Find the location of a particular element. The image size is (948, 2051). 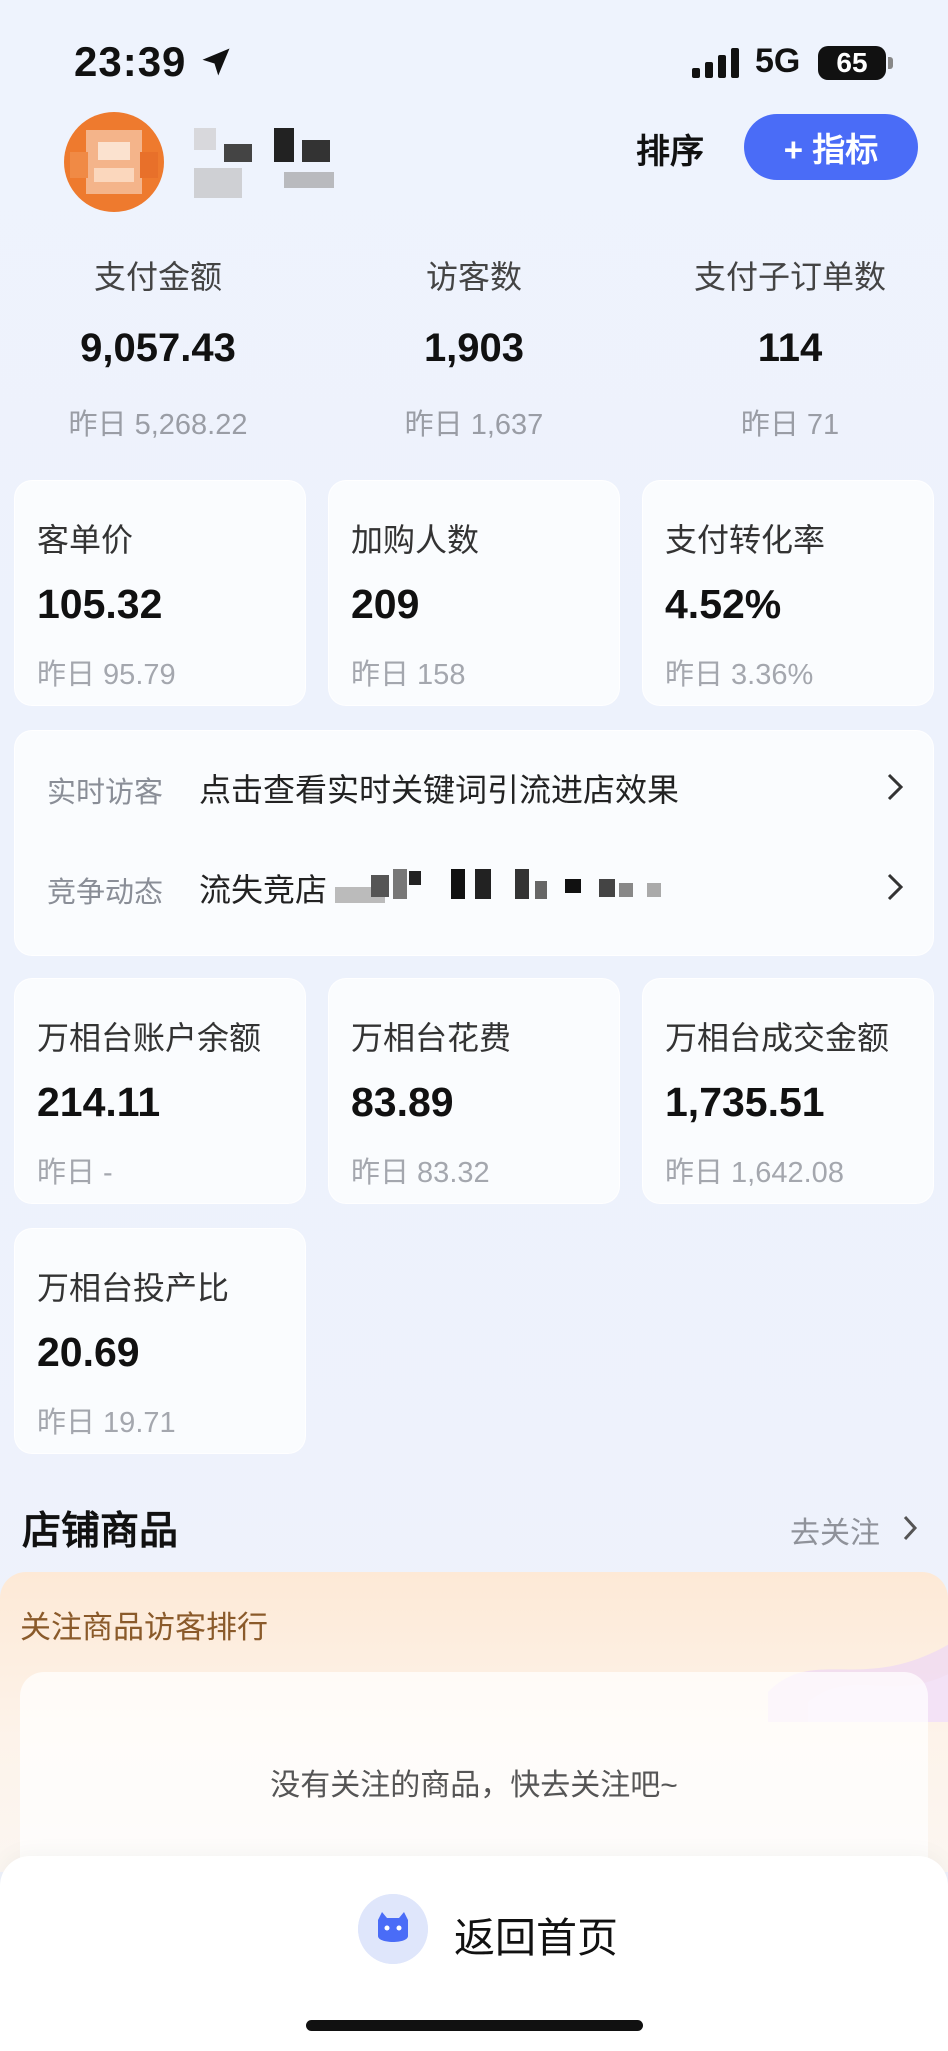

metric-card-wxt-balance: 万相台账户余额 214.11 昨日 - is located at coordinates (160, 1091).